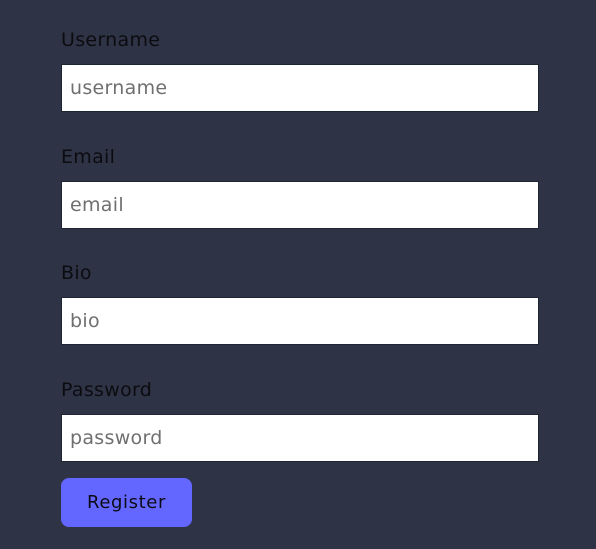  I want to click on register-button: Register, so click(126, 502).